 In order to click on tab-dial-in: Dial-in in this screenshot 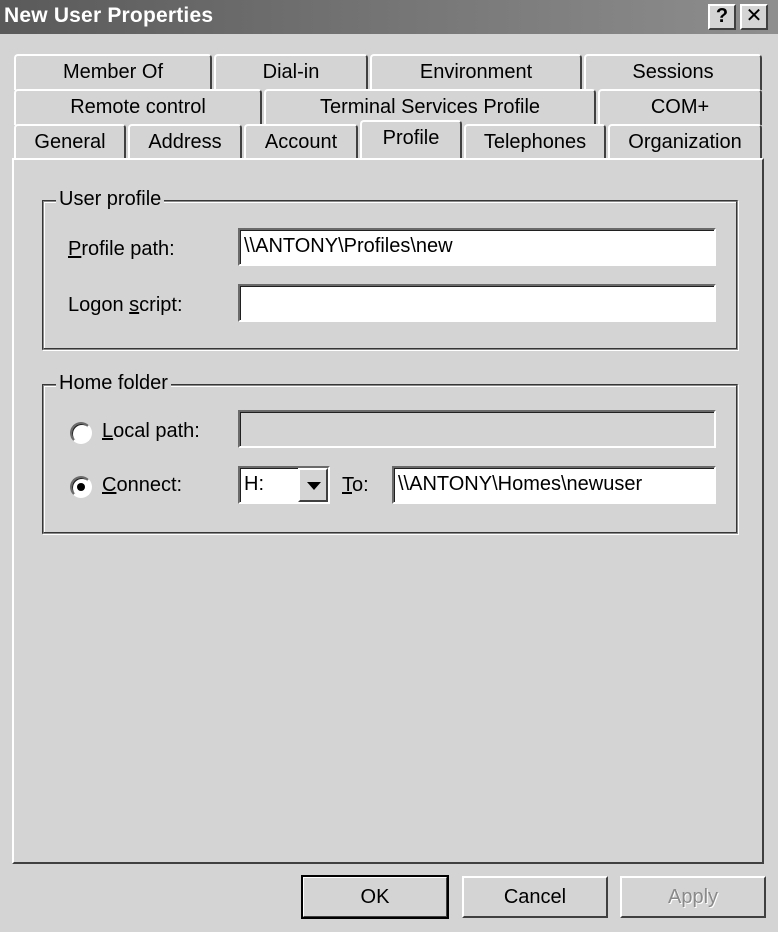, I will do `click(291, 72)`.